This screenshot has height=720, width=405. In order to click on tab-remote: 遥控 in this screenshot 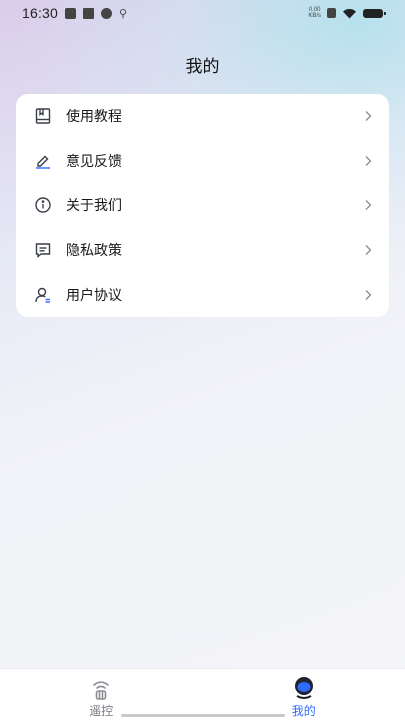, I will do `click(101, 694)`.